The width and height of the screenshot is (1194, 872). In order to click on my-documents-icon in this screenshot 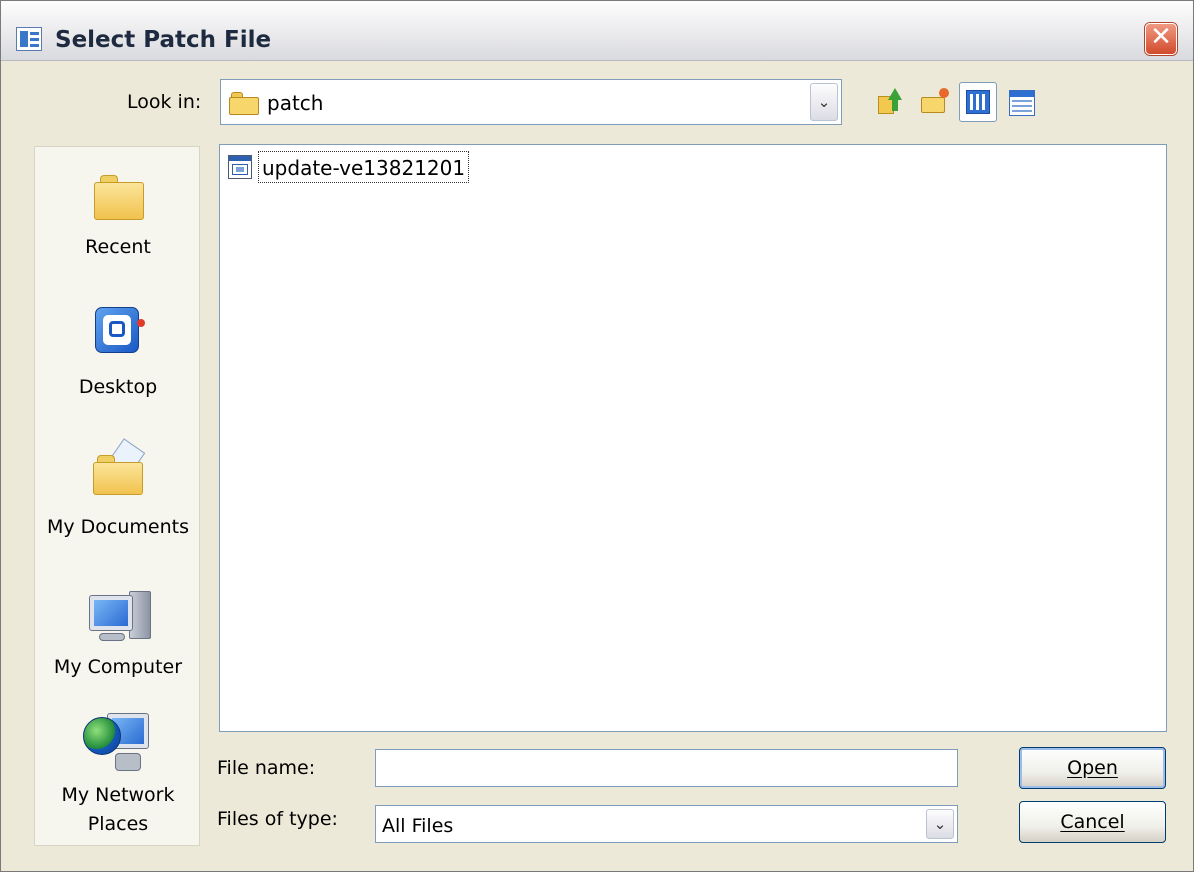, I will do `click(120, 466)`.